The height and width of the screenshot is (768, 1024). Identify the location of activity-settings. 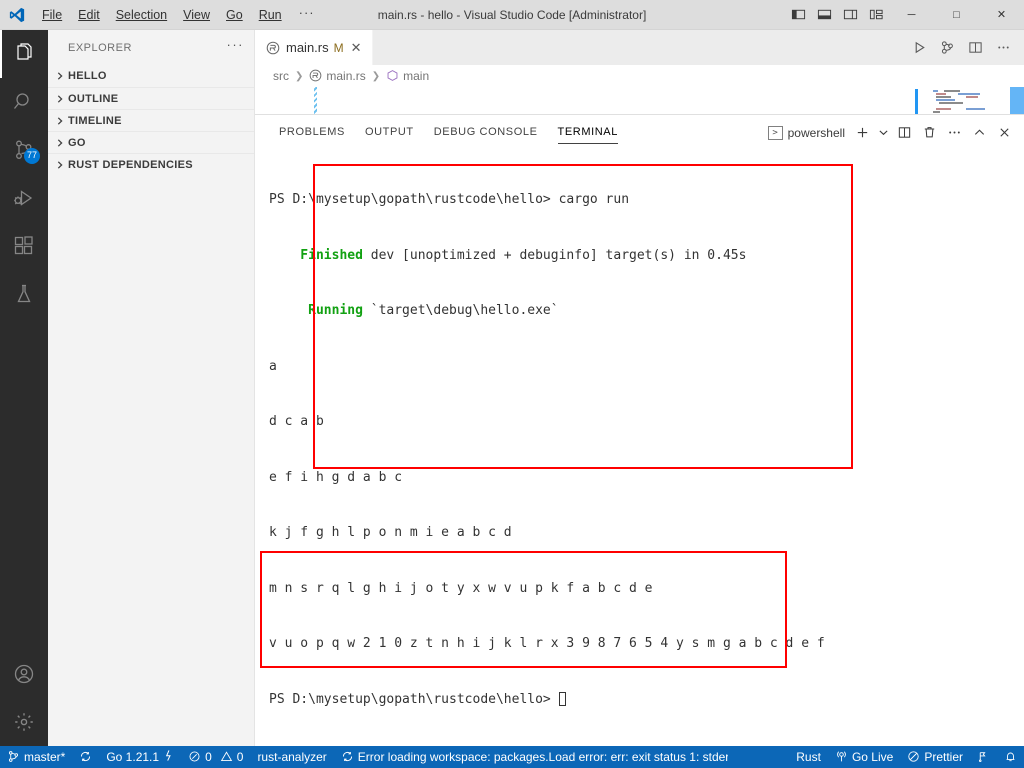
(24, 722).